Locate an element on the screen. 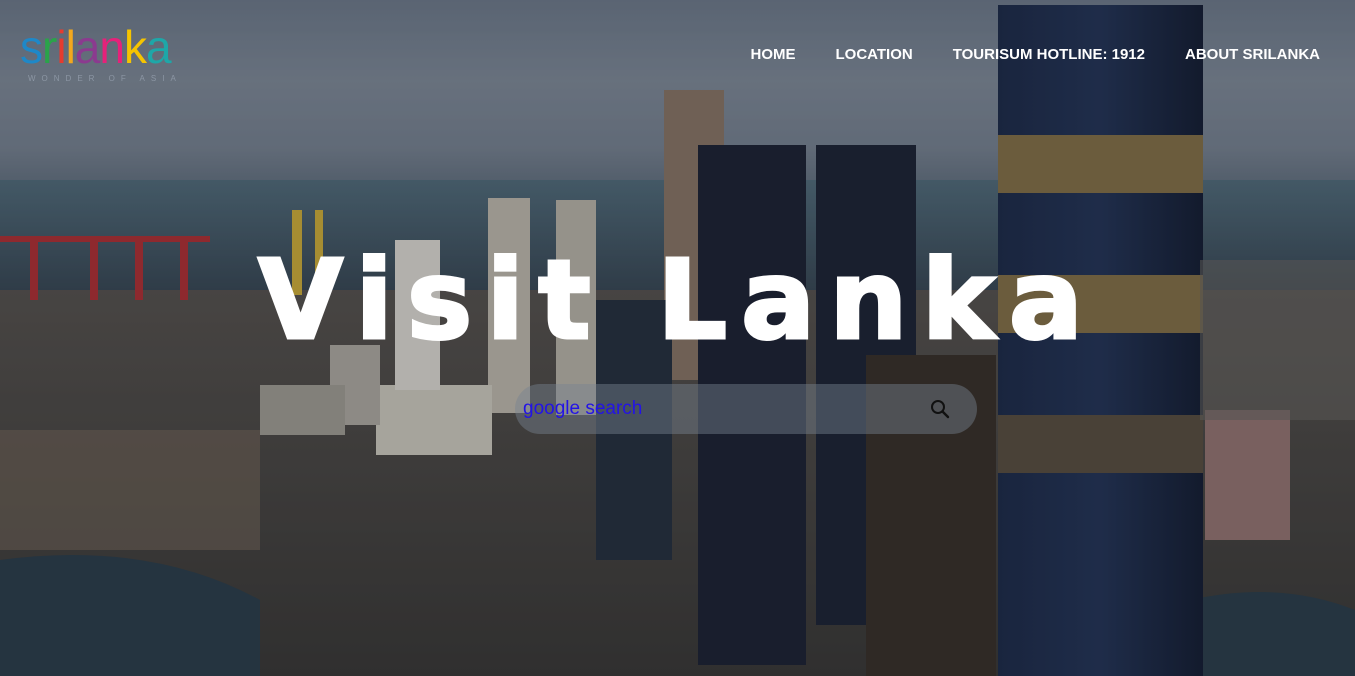 This screenshot has width=1355, height=676. search-bar is located at coordinates (746, 409).